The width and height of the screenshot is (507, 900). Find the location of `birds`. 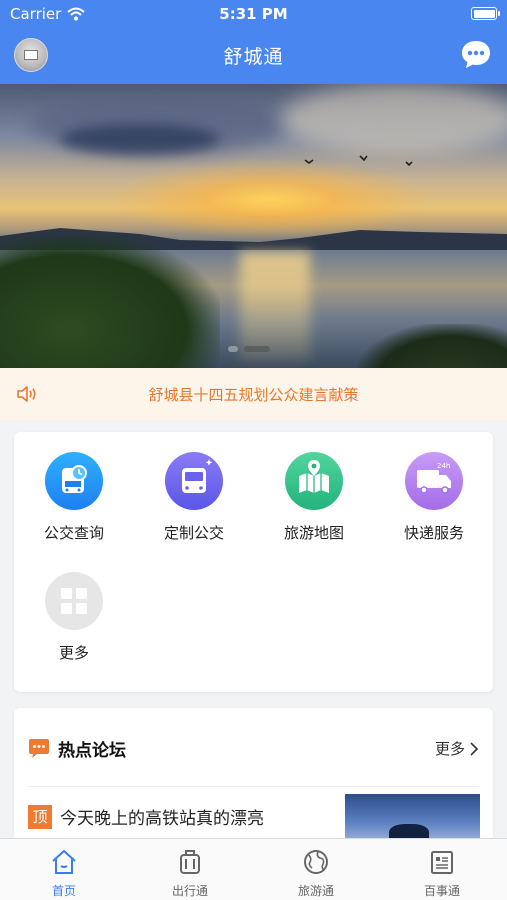

birds is located at coordinates (358, 161).